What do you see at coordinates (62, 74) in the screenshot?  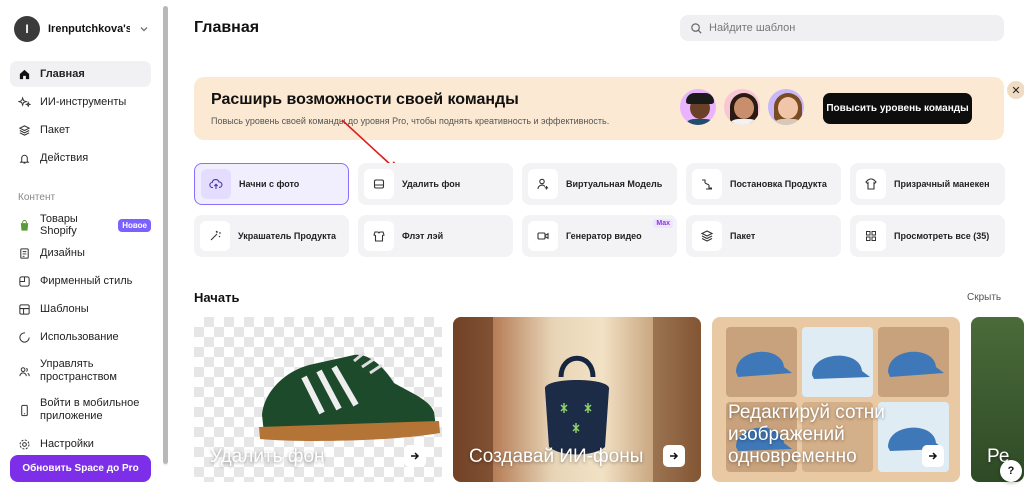 I see `sidebar-item-label: Главная` at bounding box center [62, 74].